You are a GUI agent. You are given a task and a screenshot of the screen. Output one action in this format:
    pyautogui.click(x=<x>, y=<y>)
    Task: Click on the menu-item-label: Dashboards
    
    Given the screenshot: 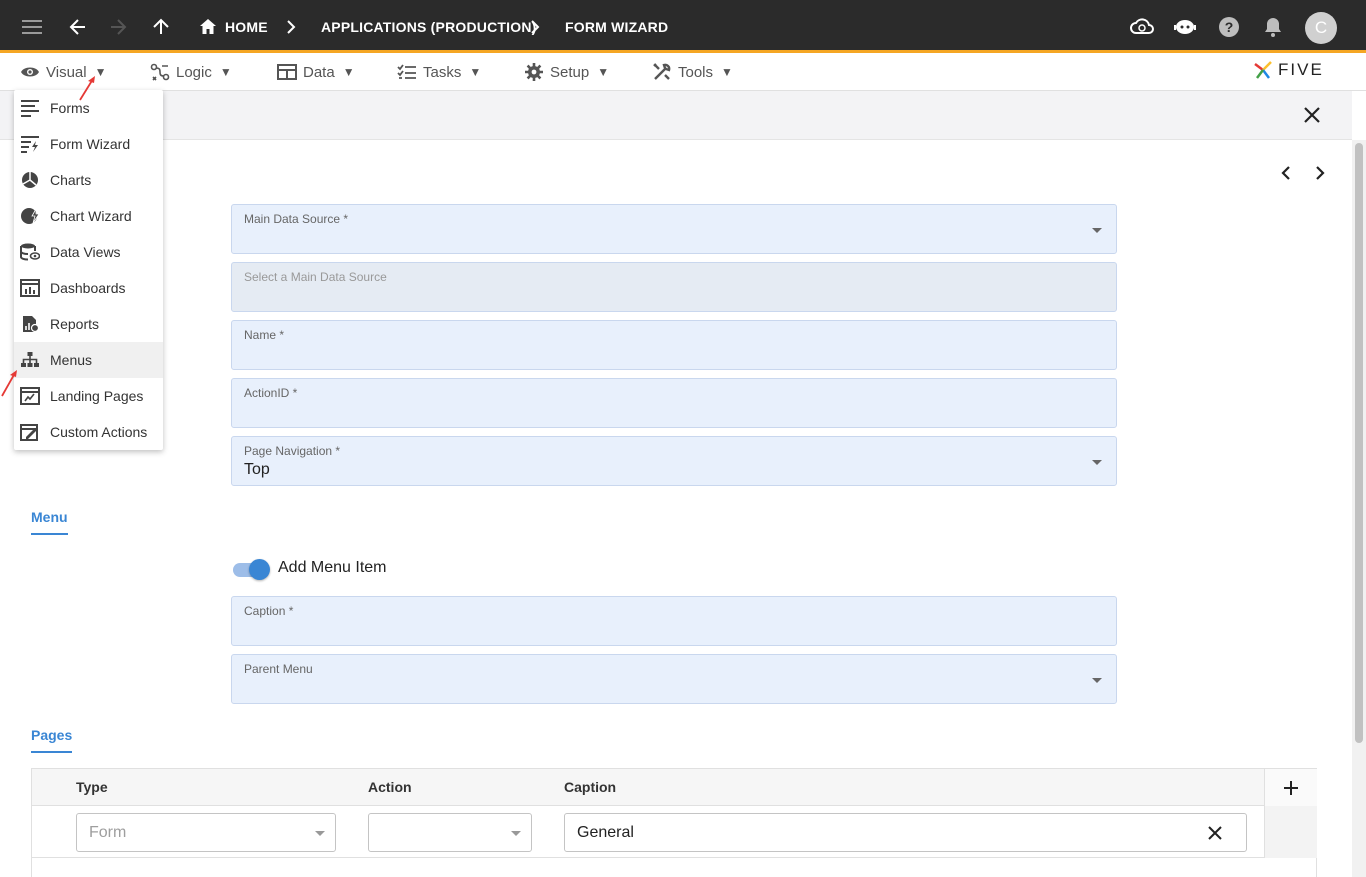 What is the action you would take?
    pyautogui.click(x=88, y=288)
    